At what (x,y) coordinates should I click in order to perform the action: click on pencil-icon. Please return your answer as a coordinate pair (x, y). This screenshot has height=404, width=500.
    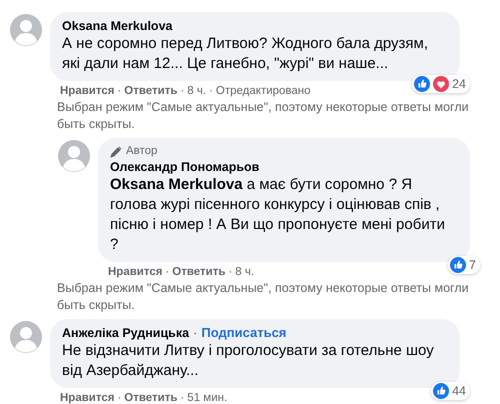
    Looking at the image, I should click on (116, 152).